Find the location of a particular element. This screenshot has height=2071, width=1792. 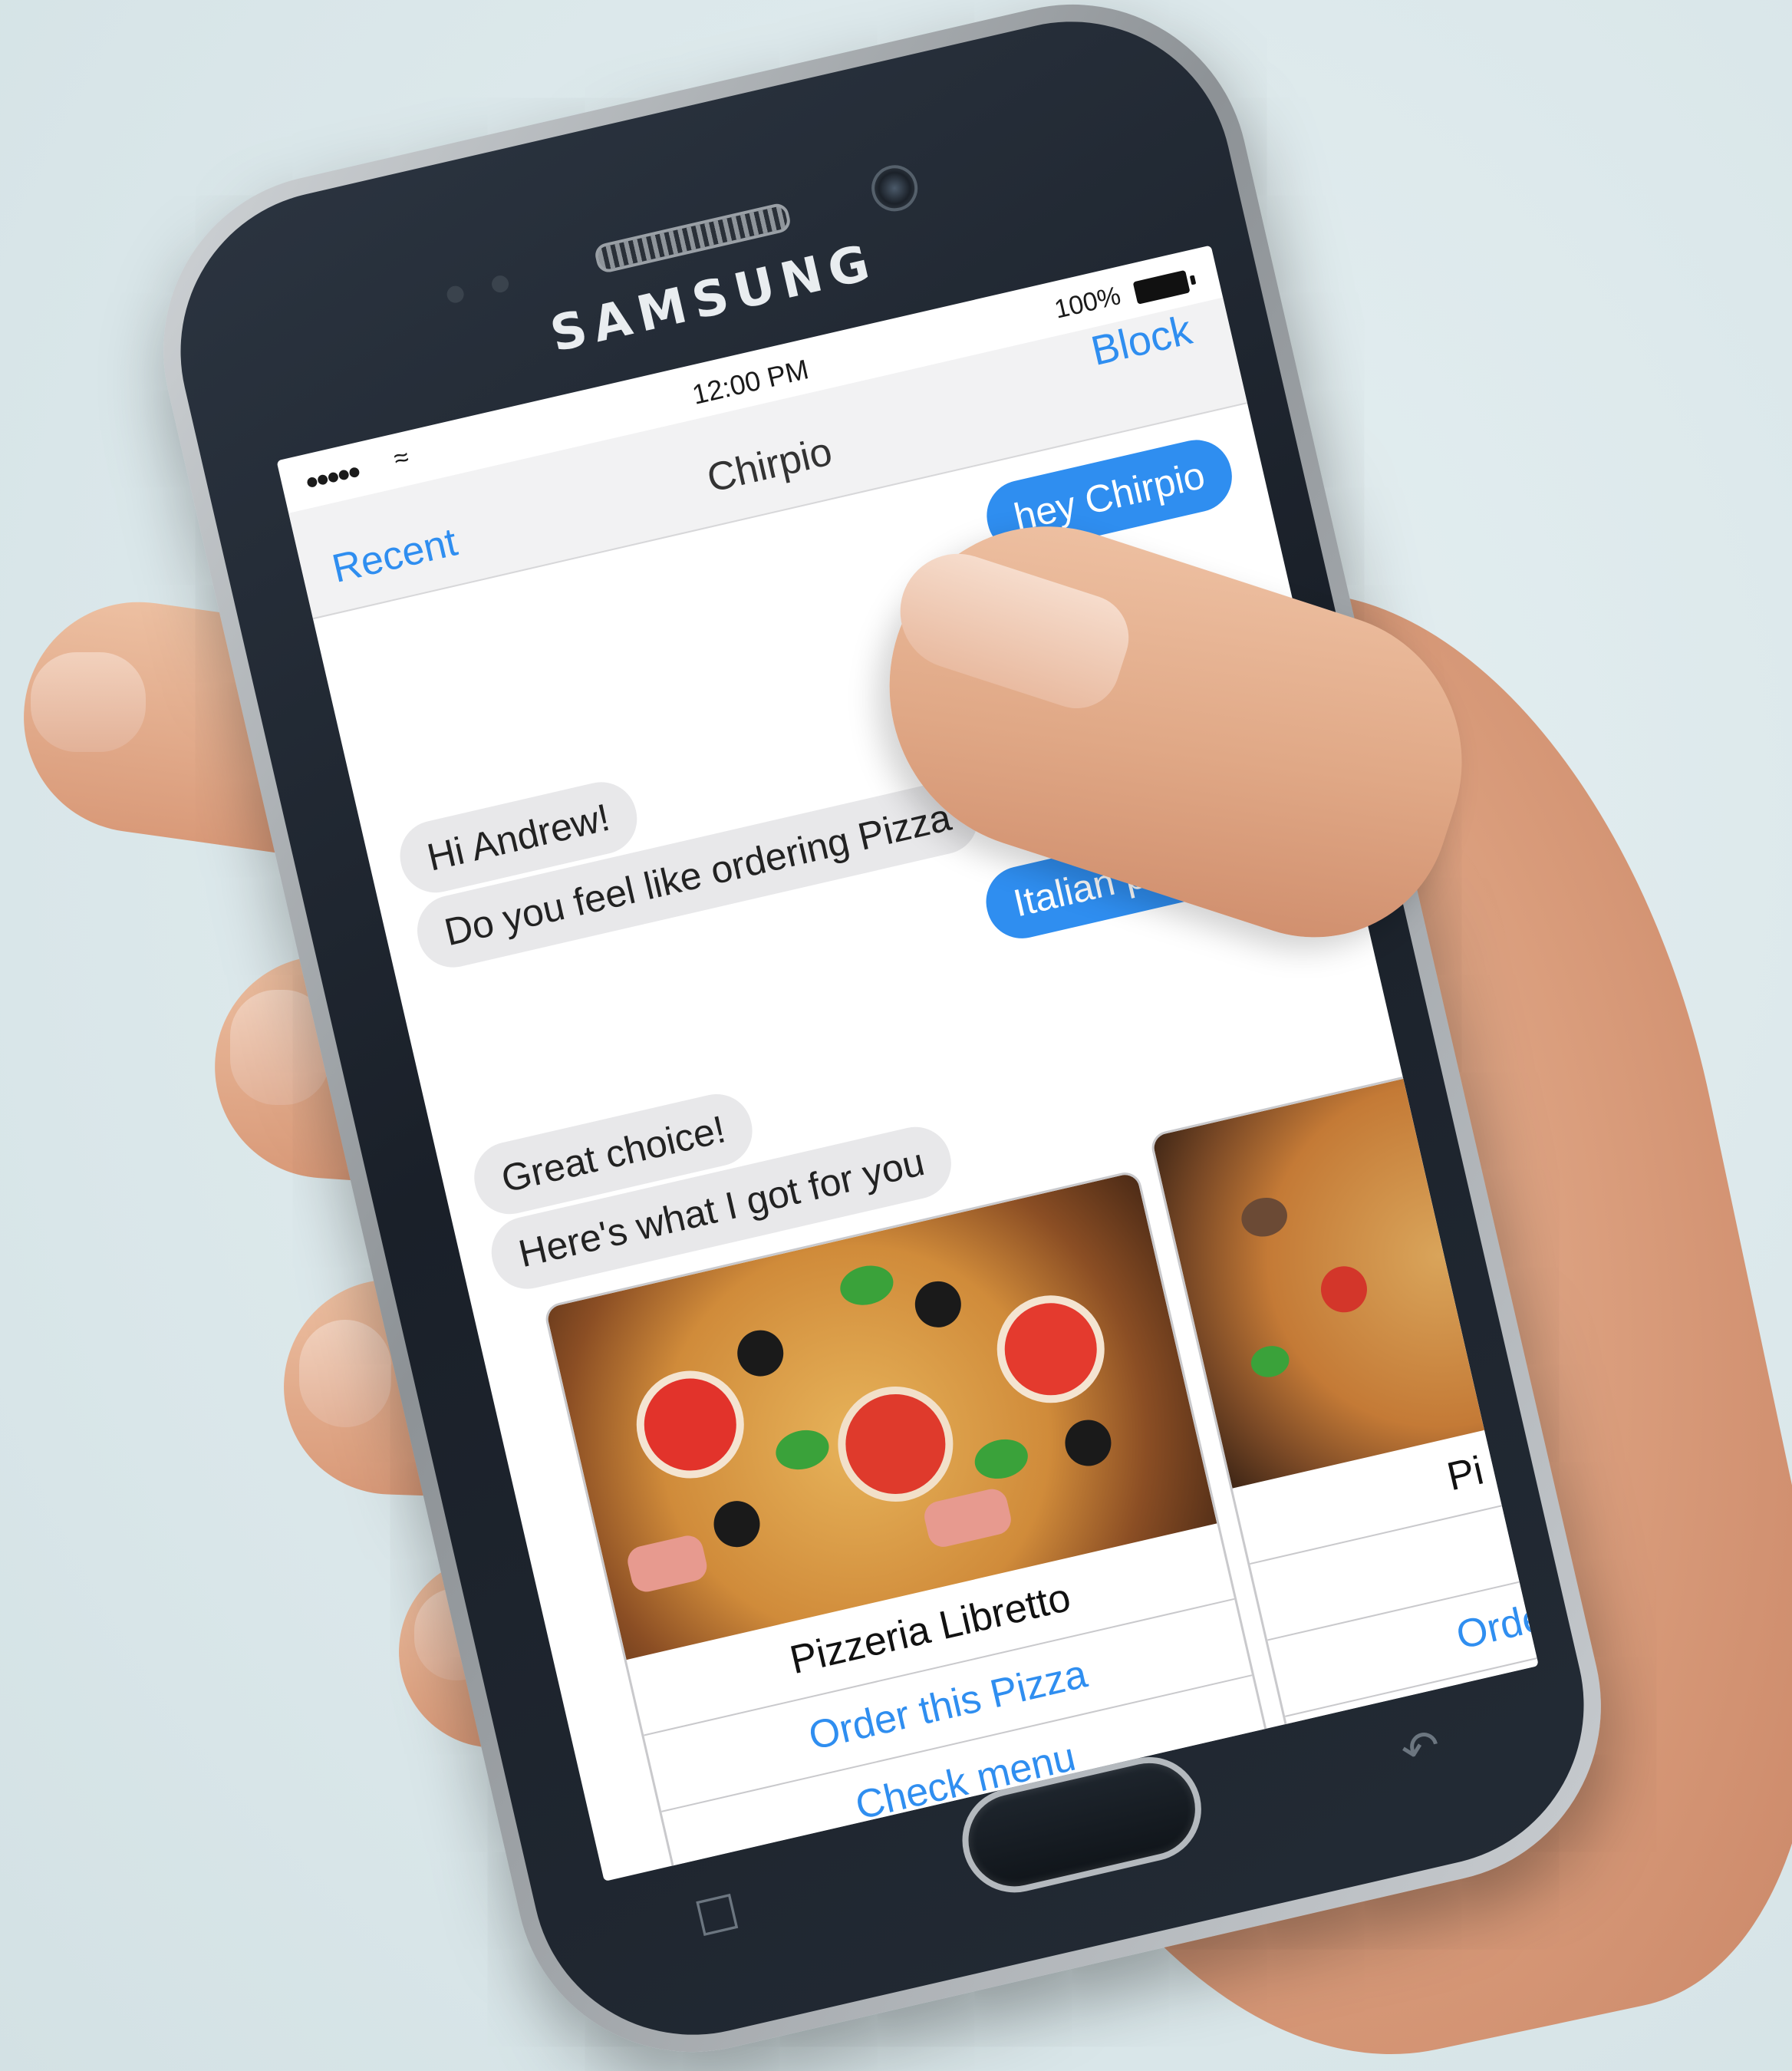

index-fingernail is located at coordinates (88, 702).